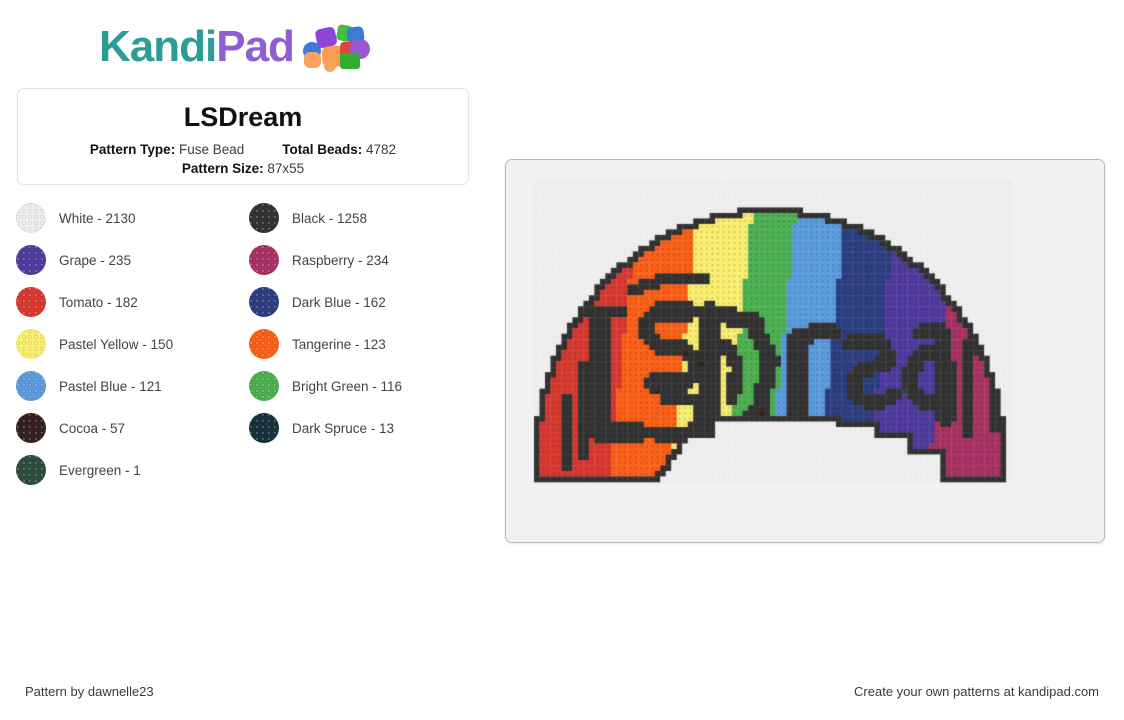 This screenshot has width=1124, height=720. Describe the element at coordinates (339, 344) in the screenshot. I see `legend-item-label: Tangerine - 123` at that location.